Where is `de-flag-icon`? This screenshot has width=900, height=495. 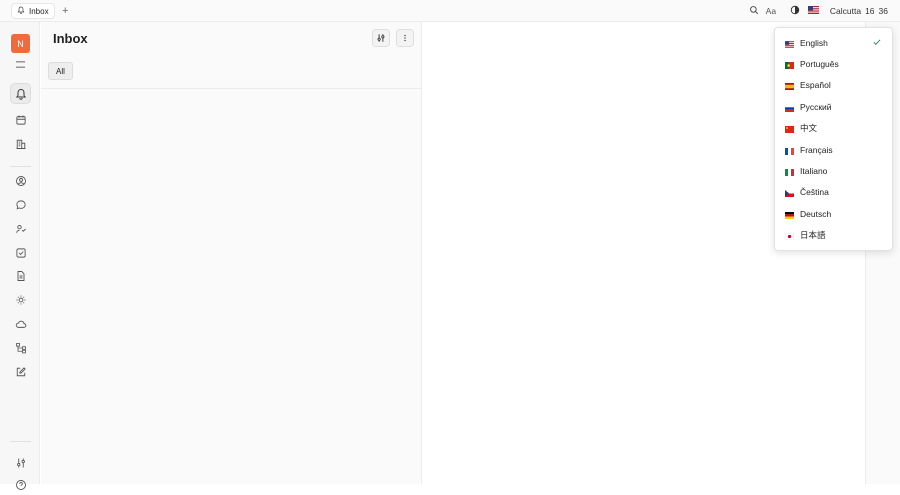 de-flag-icon is located at coordinates (789, 215).